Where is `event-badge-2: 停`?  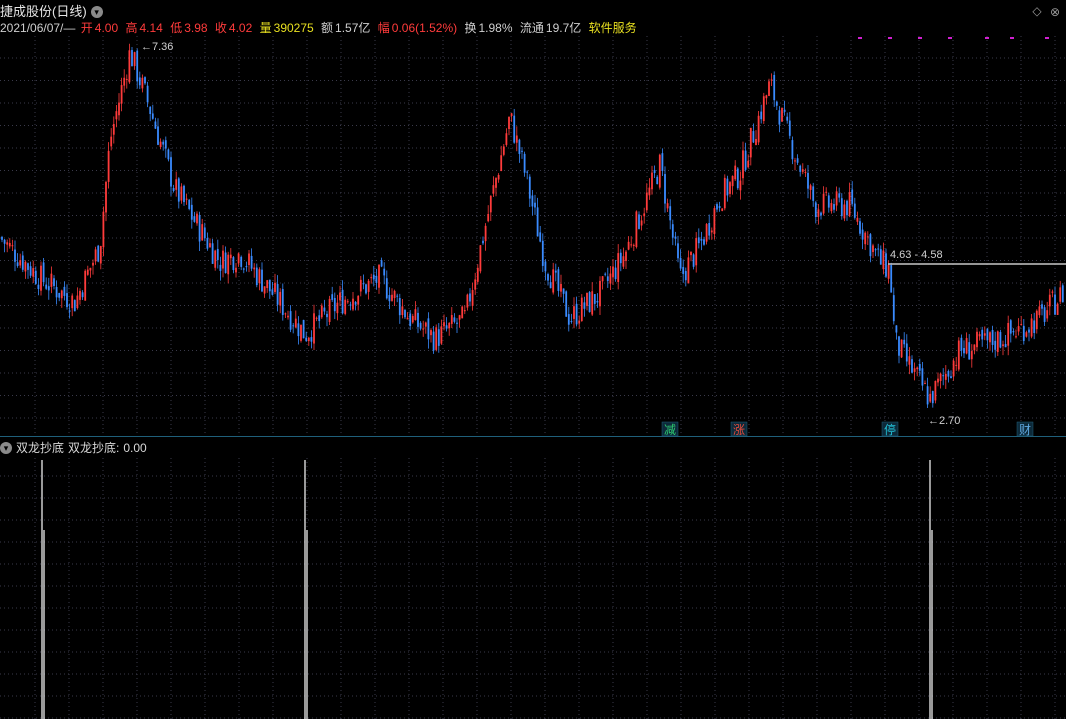
event-badge-2: 停 is located at coordinates (890, 428).